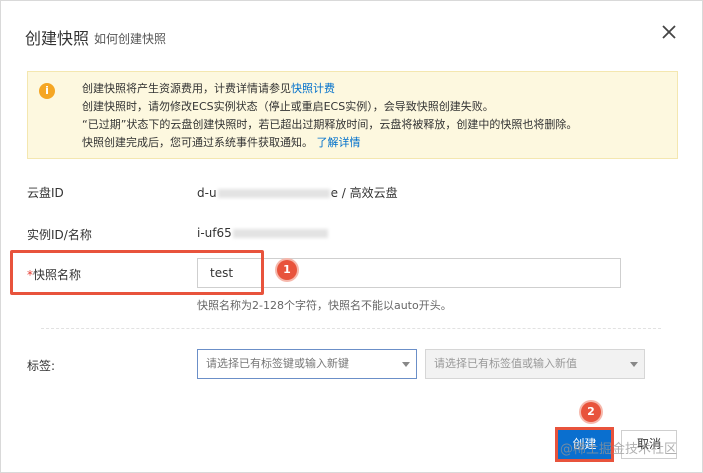 The width and height of the screenshot is (703, 473). I want to click on instance-label: 实例ID/名称, so click(59, 235).